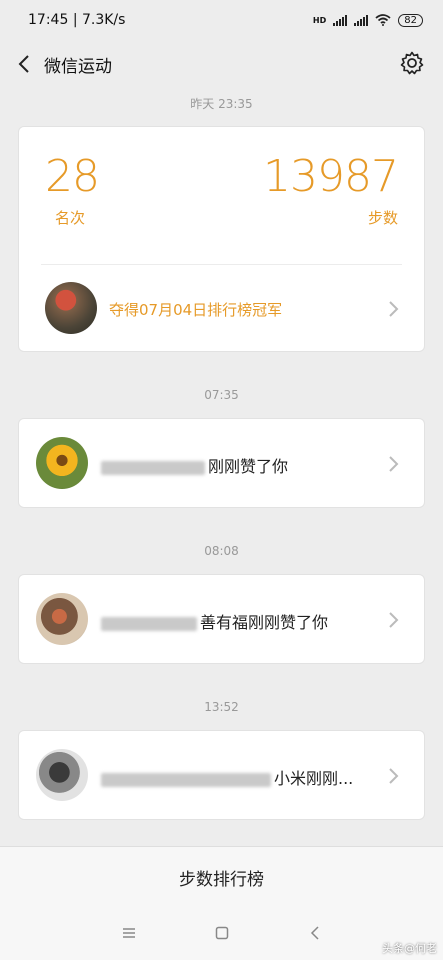 The height and width of the screenshot is (960, 443). What do you see at coordinates (315, 933) in the screenshot?
I see `back-nav-icon` at bounding box center [315, 933].